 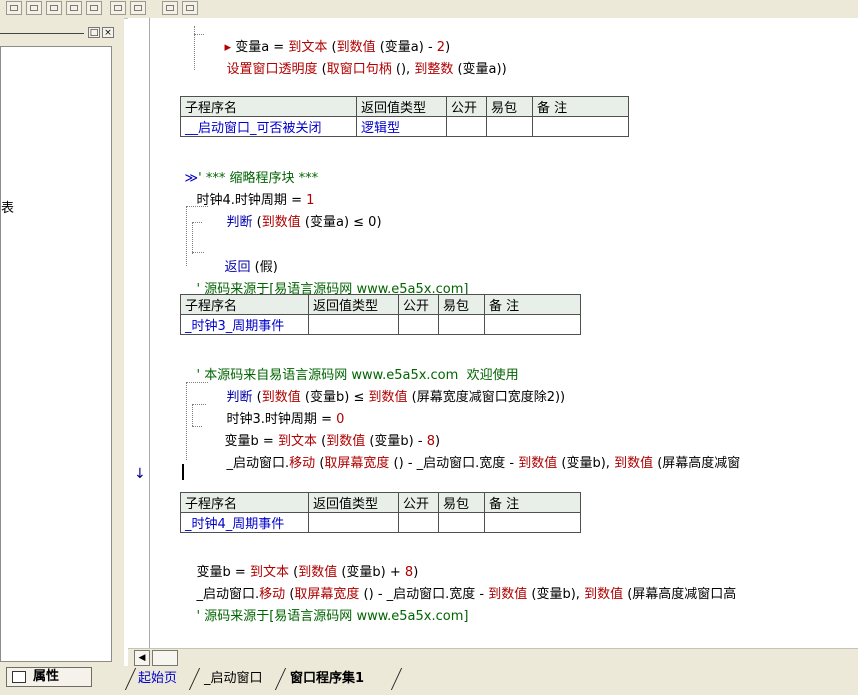 I want to click on tab-startup-window: _启动窗口, so click(x=233, y=679).